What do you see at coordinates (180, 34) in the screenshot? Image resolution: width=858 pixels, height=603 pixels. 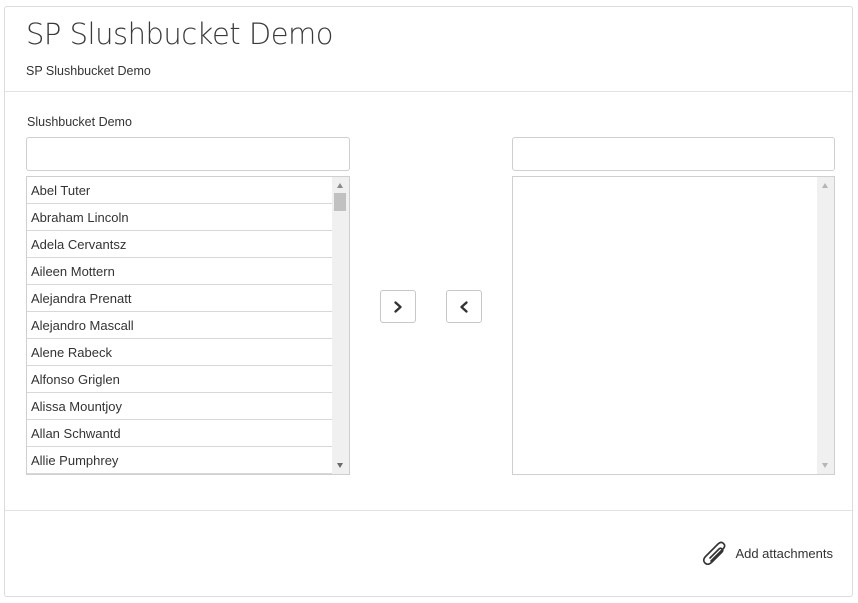 I see `page-title: SP Slushbucket Demo` at bounding box center [180, 34].